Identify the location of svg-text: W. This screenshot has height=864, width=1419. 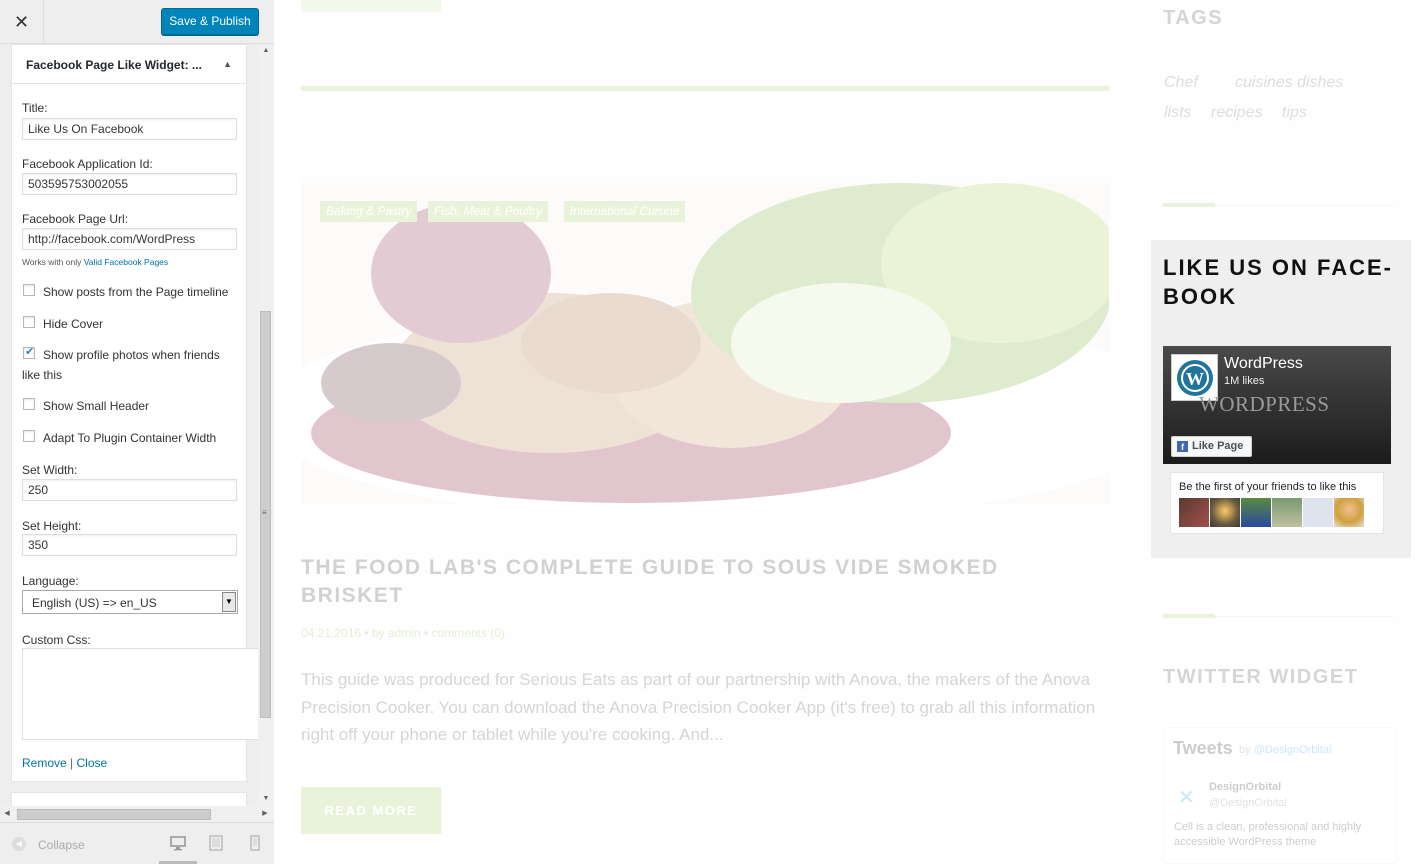
(1195, 379).